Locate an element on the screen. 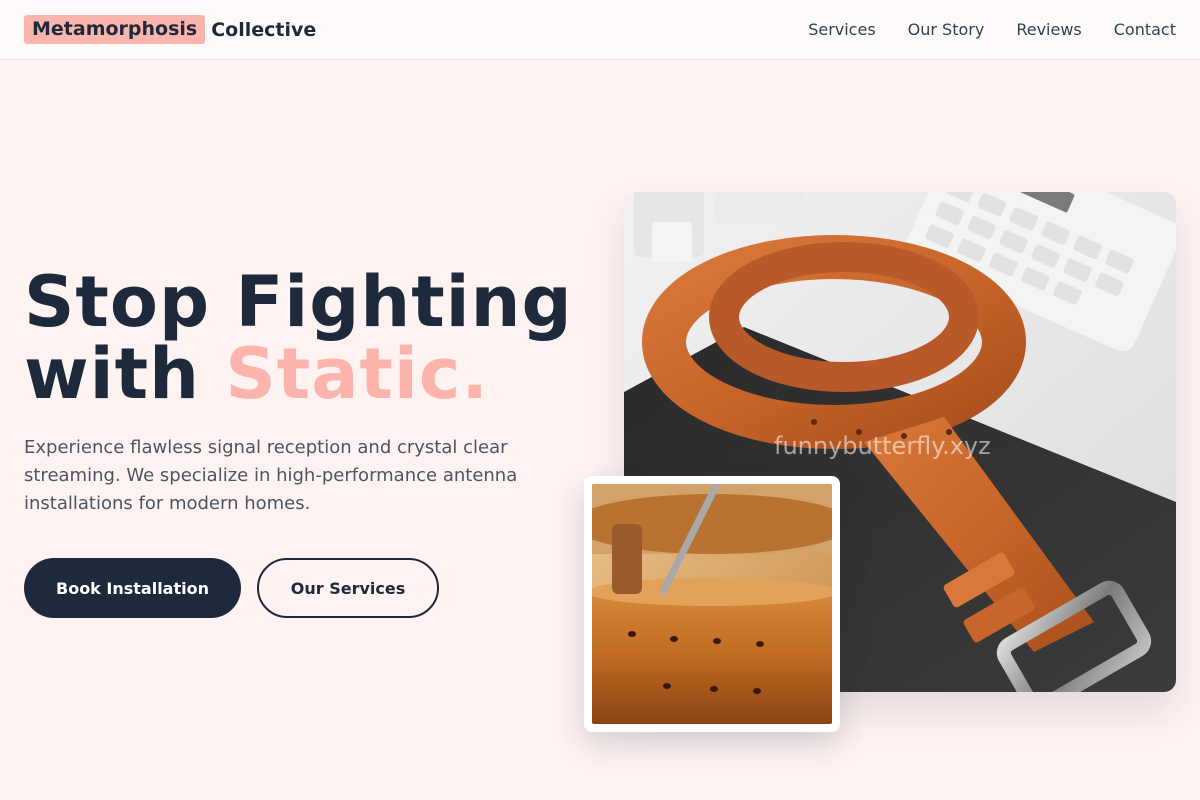 This screenshot has height=800, width=1200. hero-title-line2: with is located at coordinates (125, 374).